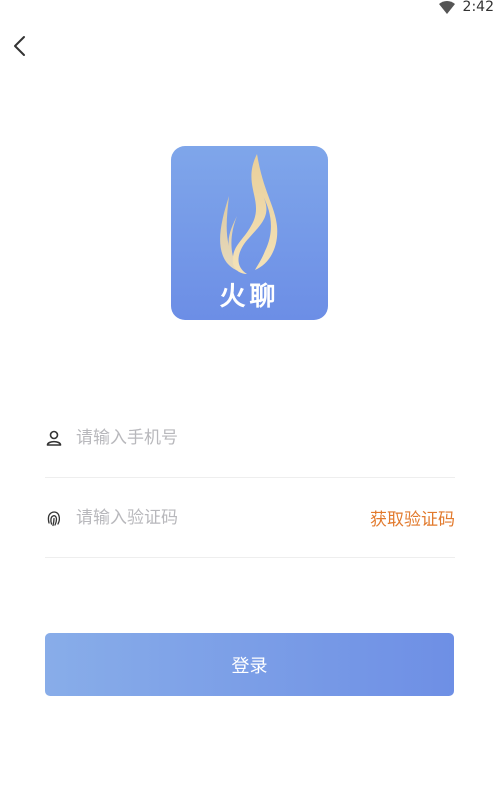 This screenshot has width=500, height=788. I want to click on back-button, so click(19, 46).